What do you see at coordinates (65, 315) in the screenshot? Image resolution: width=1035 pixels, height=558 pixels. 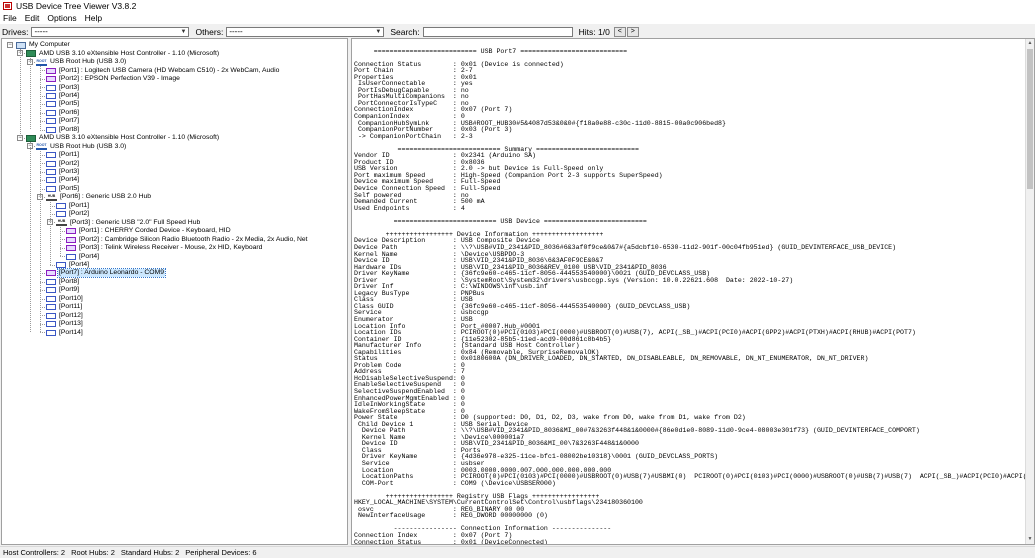 I see `tree-node: [Port12]` at bounding box center [65, 315].